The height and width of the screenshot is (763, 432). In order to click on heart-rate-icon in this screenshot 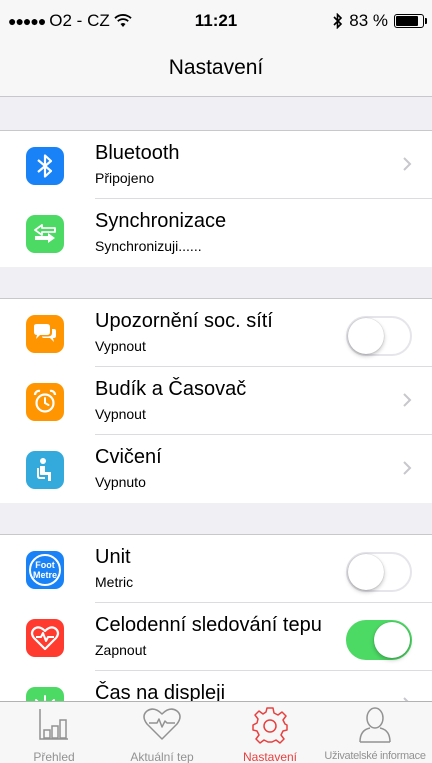, I will do `click(45, 638)`.